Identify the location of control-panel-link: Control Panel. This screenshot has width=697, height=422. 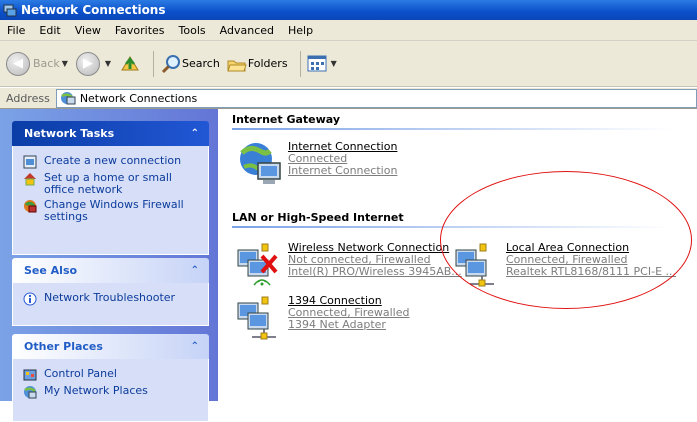
(111, 375).